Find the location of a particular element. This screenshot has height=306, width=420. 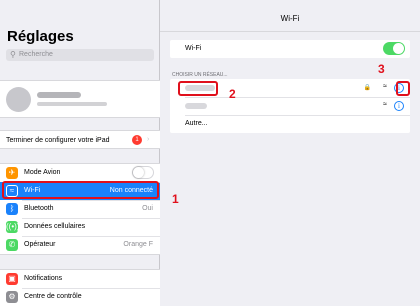

annotation-number-1: 1 is located at coordinates (175, 199).